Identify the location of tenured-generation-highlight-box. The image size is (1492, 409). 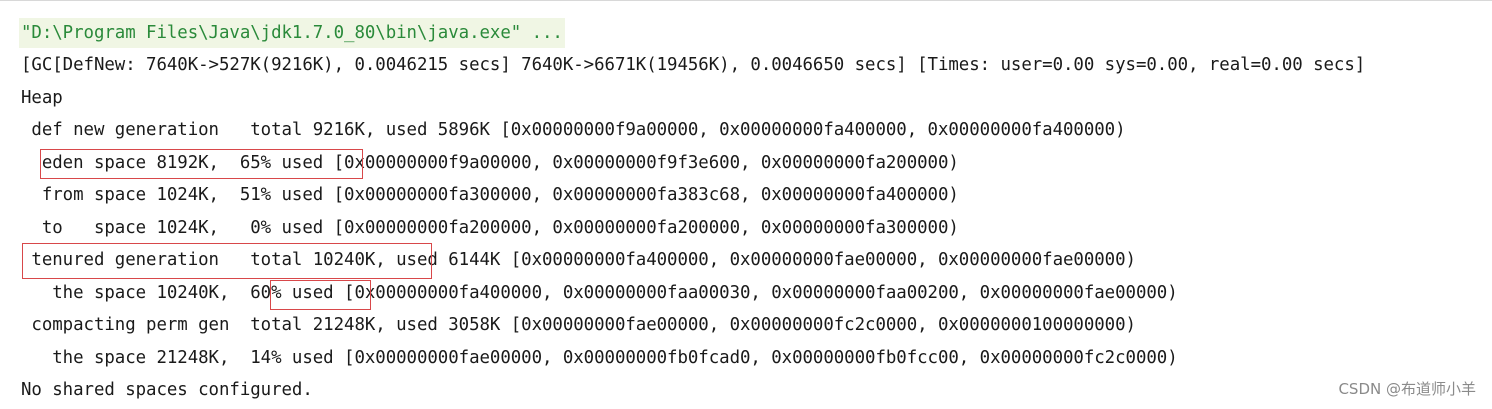
(227, 261).